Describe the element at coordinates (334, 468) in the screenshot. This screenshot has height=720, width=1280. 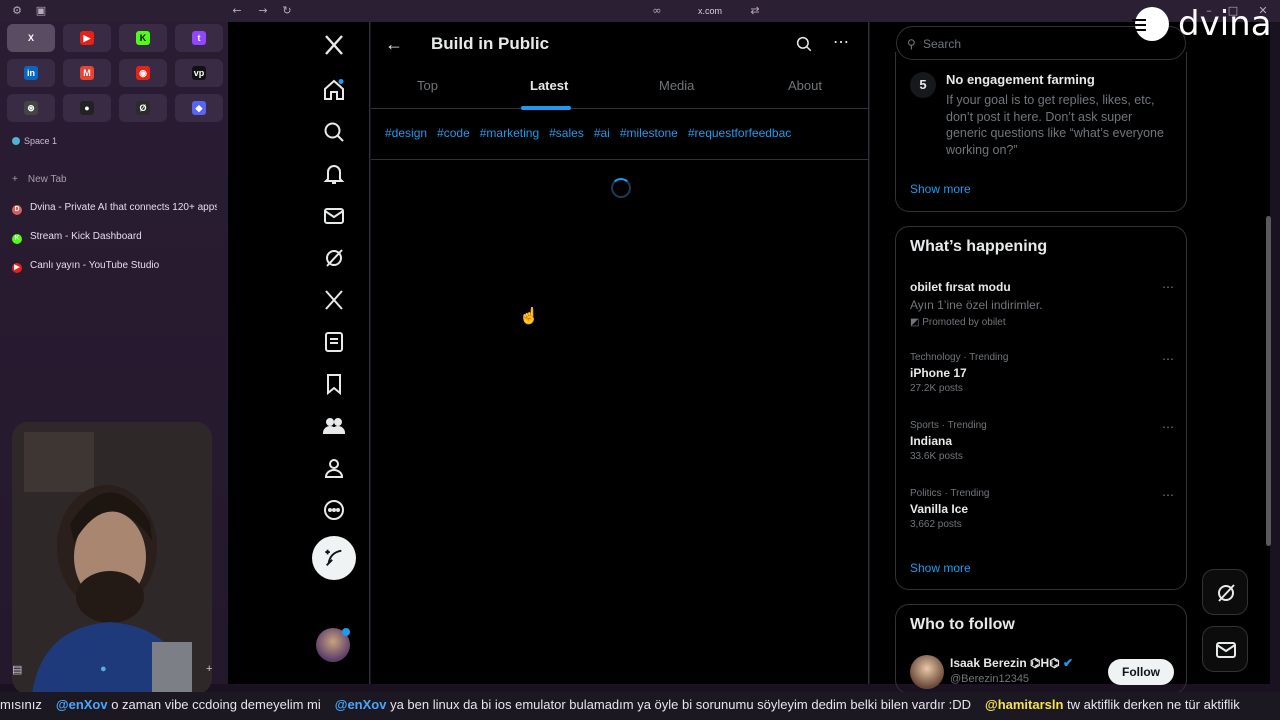
I see `profile-icon` at that location.